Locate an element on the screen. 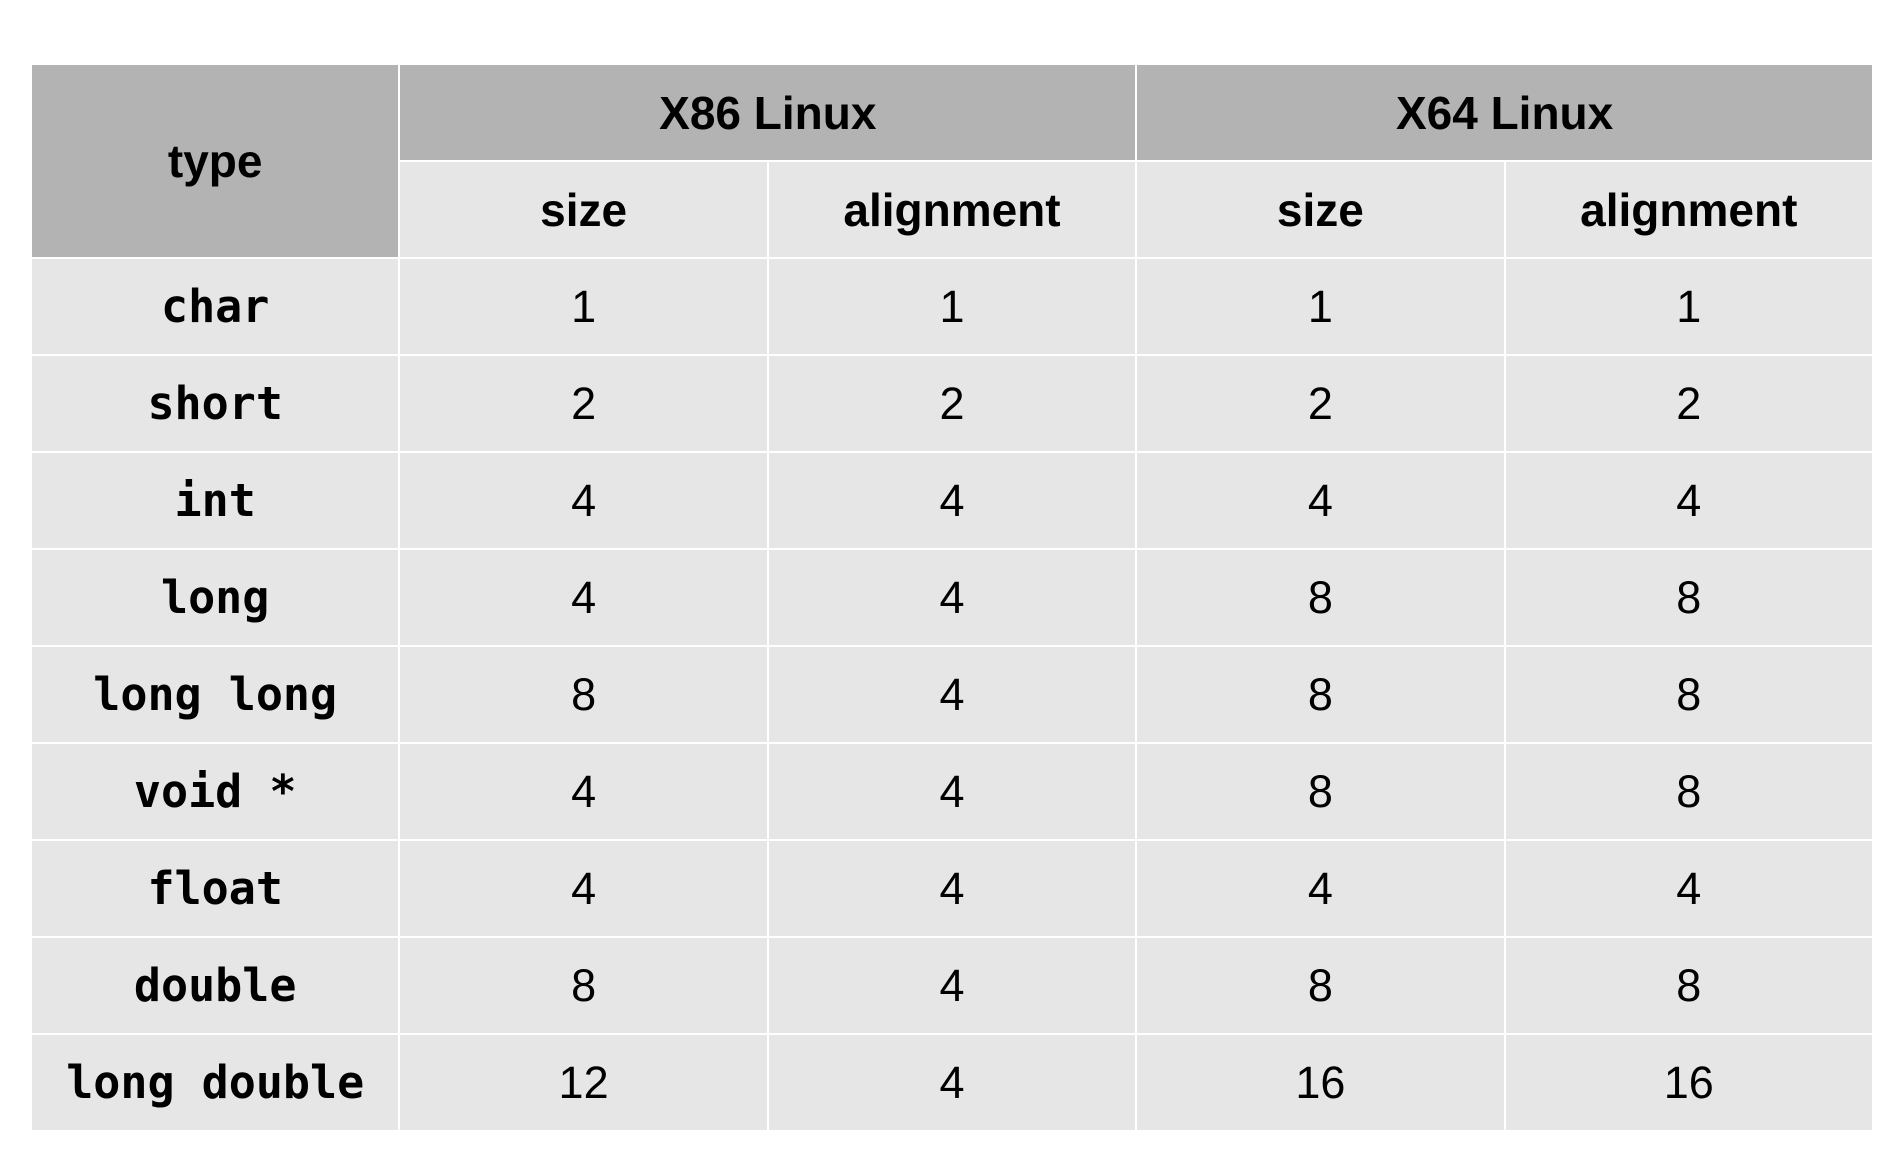  table-row: char 1 1 1 1 is located at coordinates (951, 306).